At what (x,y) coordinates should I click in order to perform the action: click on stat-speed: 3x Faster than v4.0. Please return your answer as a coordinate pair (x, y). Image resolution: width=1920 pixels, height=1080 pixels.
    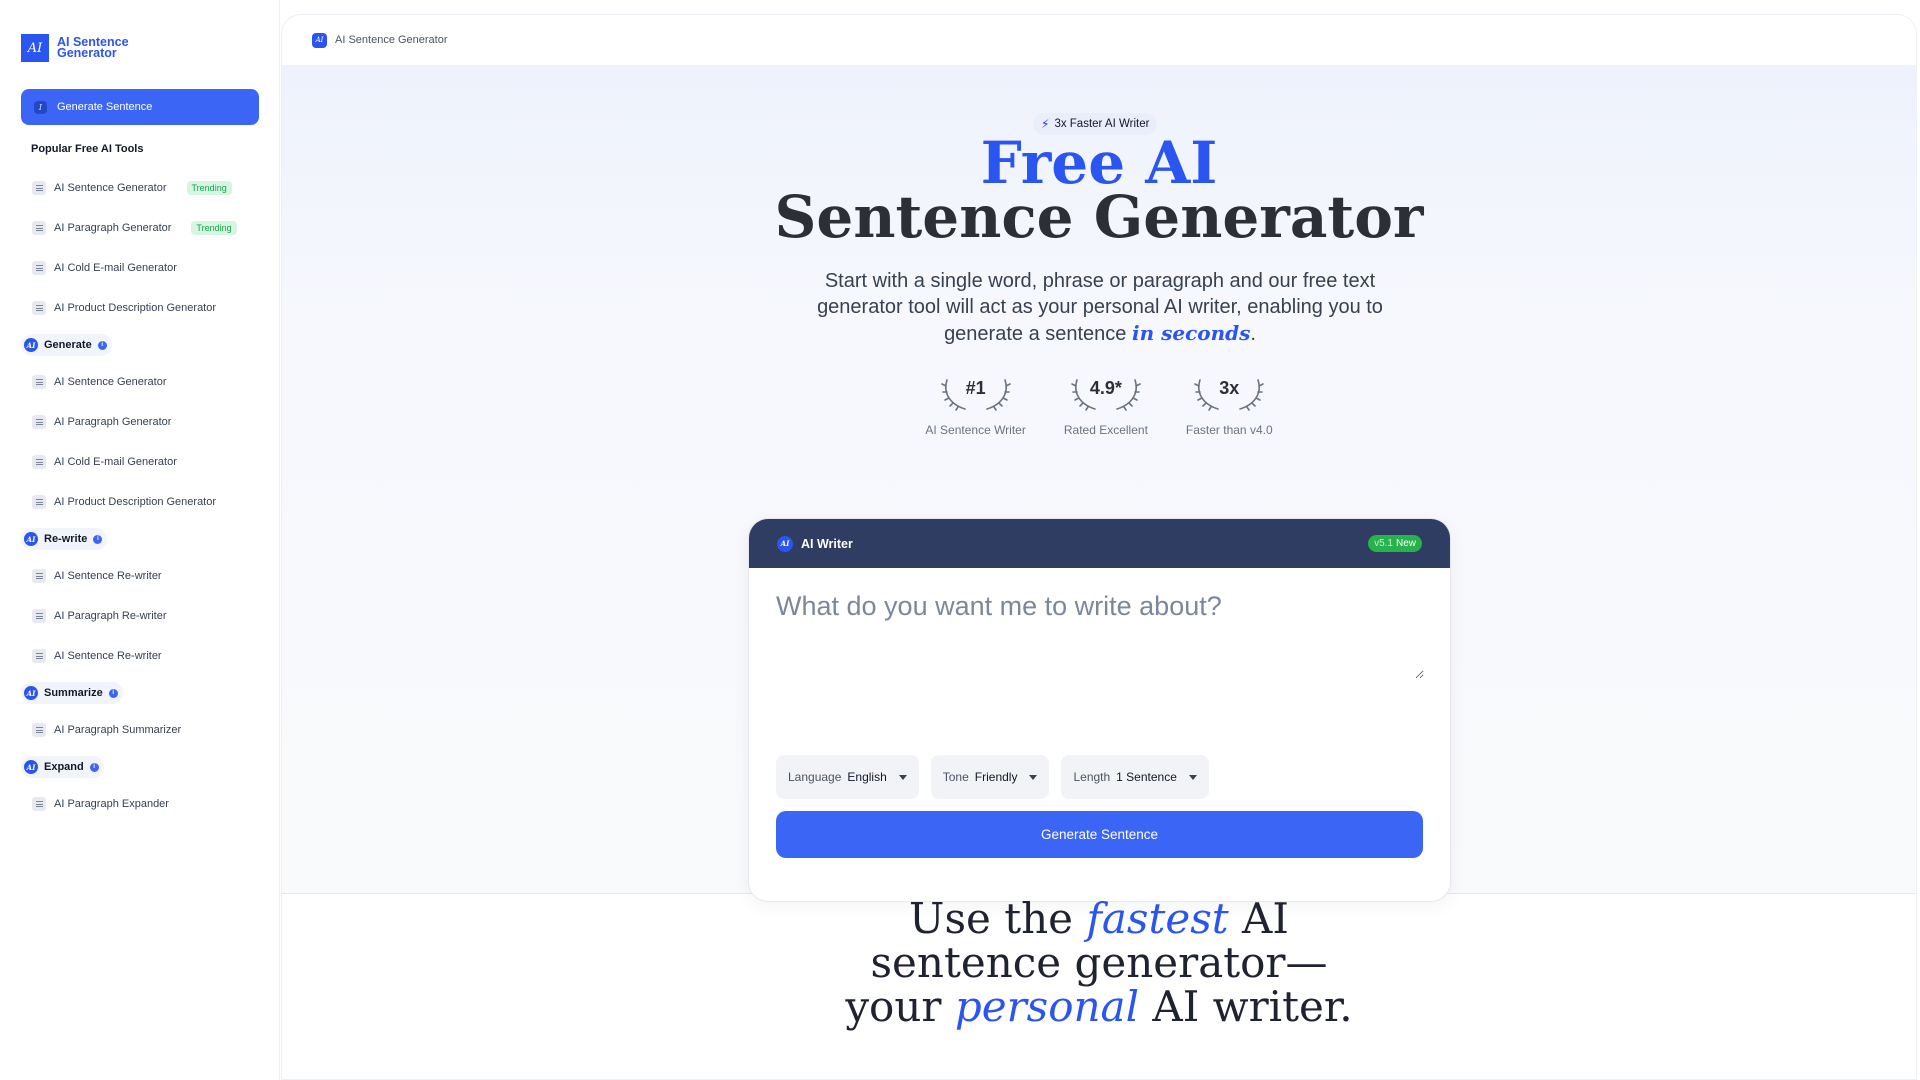
    Looking at the image, I should click on (1229, 407).